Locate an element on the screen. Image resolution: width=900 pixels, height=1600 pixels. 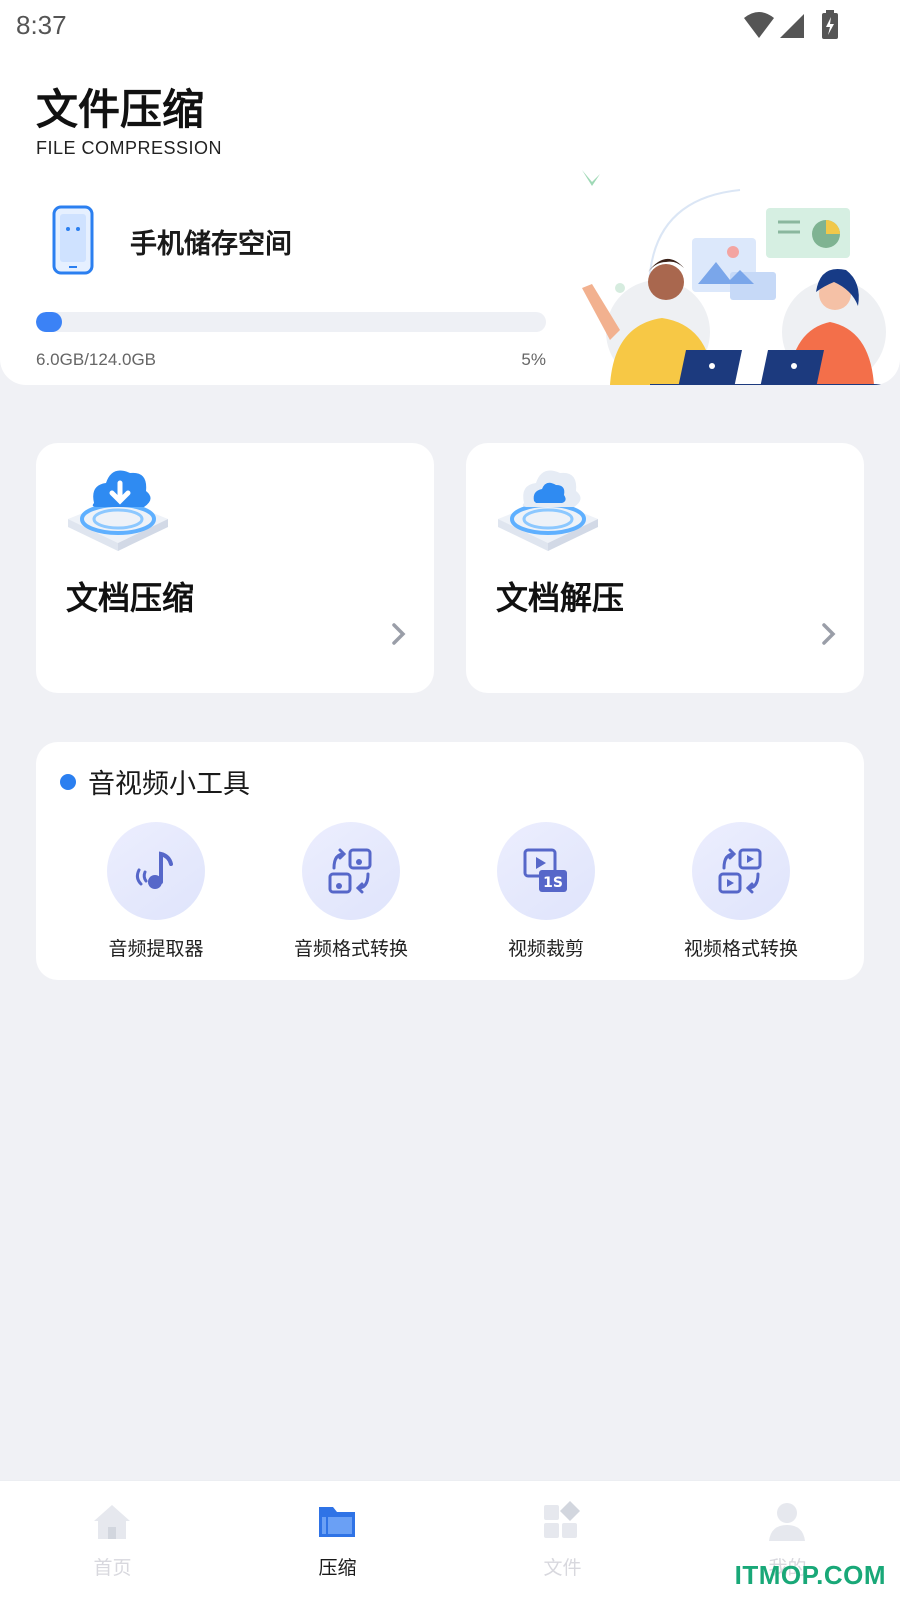
home-icon is located at coordinates (112, 1522).